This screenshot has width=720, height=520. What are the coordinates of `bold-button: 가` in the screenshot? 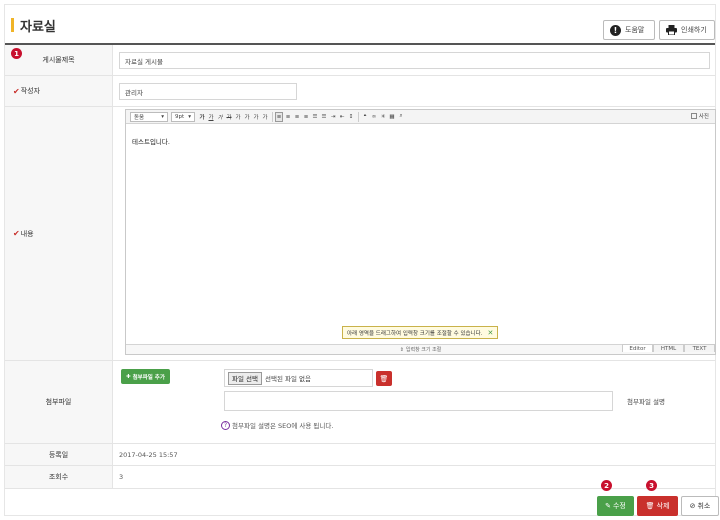 It's located at (202, 117).